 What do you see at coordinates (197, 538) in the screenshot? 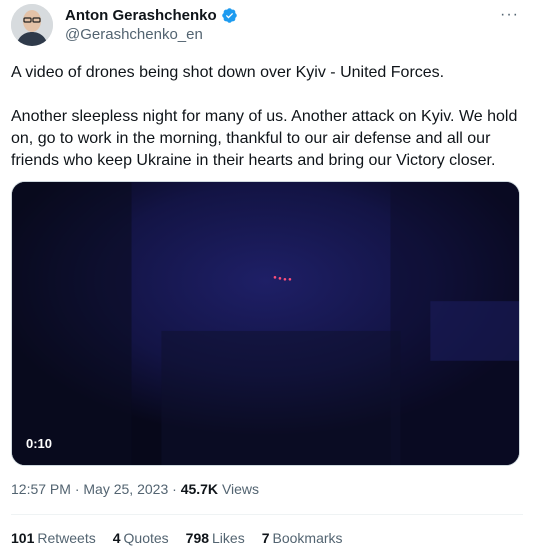
I see `likes-count: 798` at bounding box center [197, 538].